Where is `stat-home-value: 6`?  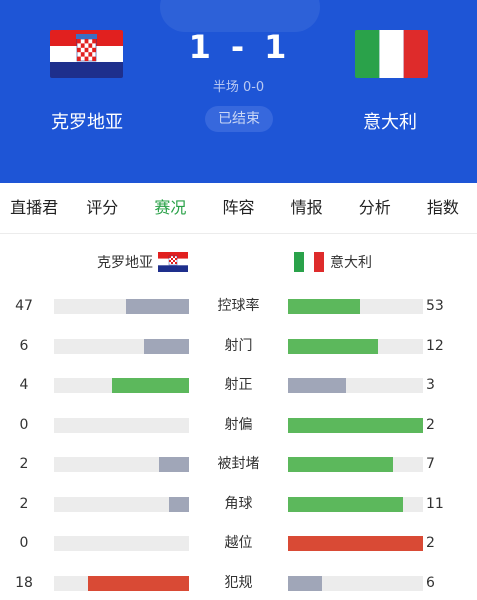
stat-home-value: 6 is located at coordinates (24, 345).